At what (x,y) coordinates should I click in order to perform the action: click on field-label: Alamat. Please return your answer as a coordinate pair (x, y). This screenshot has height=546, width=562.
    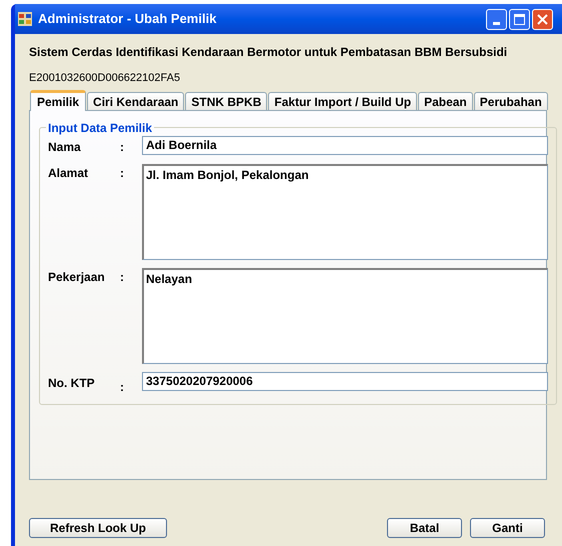
    Looking at the image, I should click on (69, 173).